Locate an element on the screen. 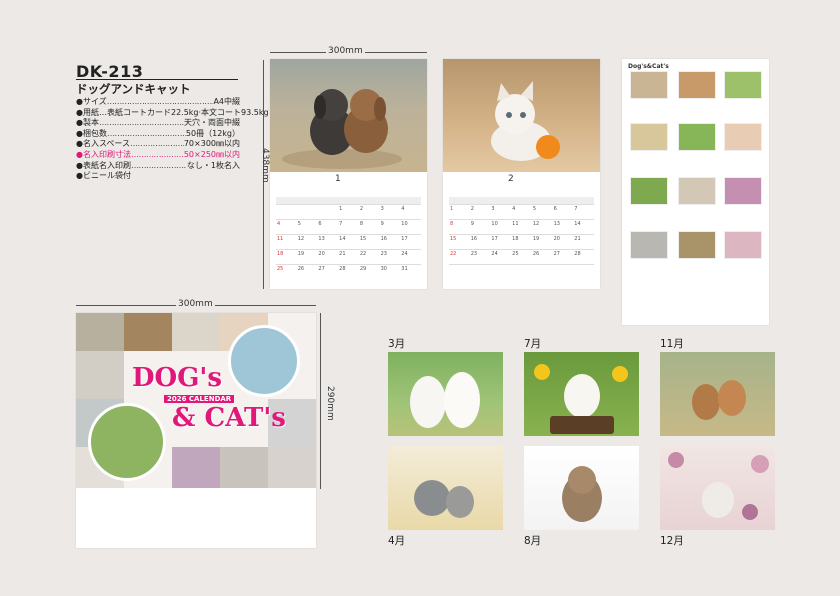 The height and width of the screenshot is (596, 840). cover-width-label: 300mm is located at coordinates (195, 304).